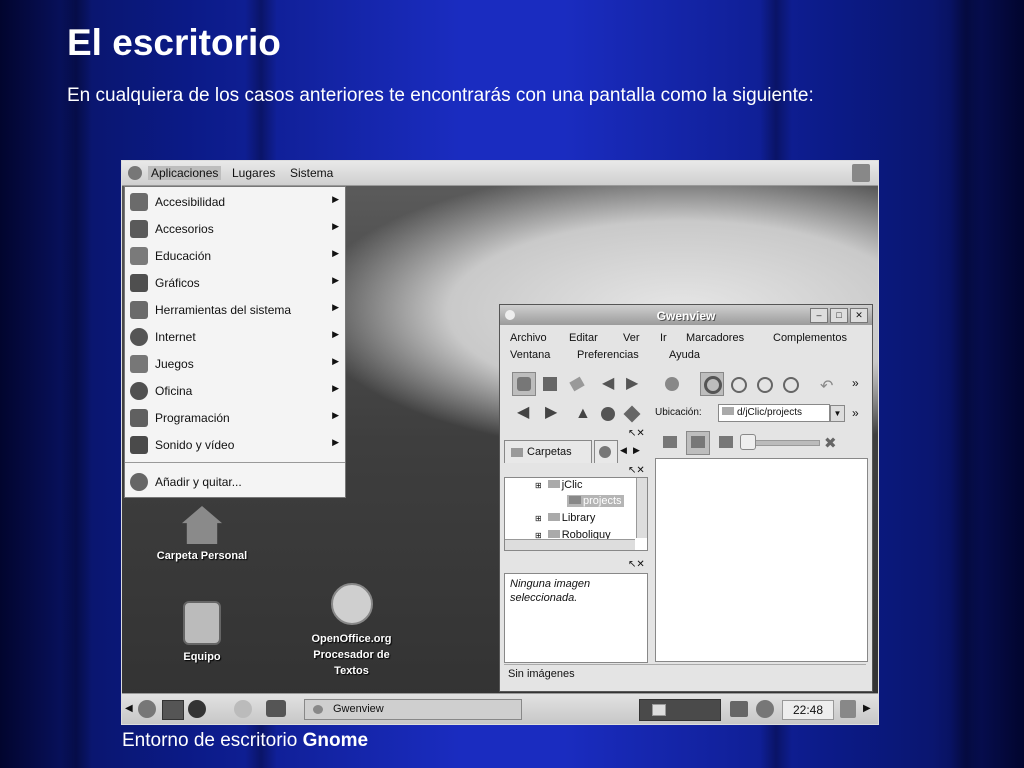 The image size is (1024, 768). Describe the element at coordinates (139, 337) in the screenshot. I see `internet-icon` at that location.